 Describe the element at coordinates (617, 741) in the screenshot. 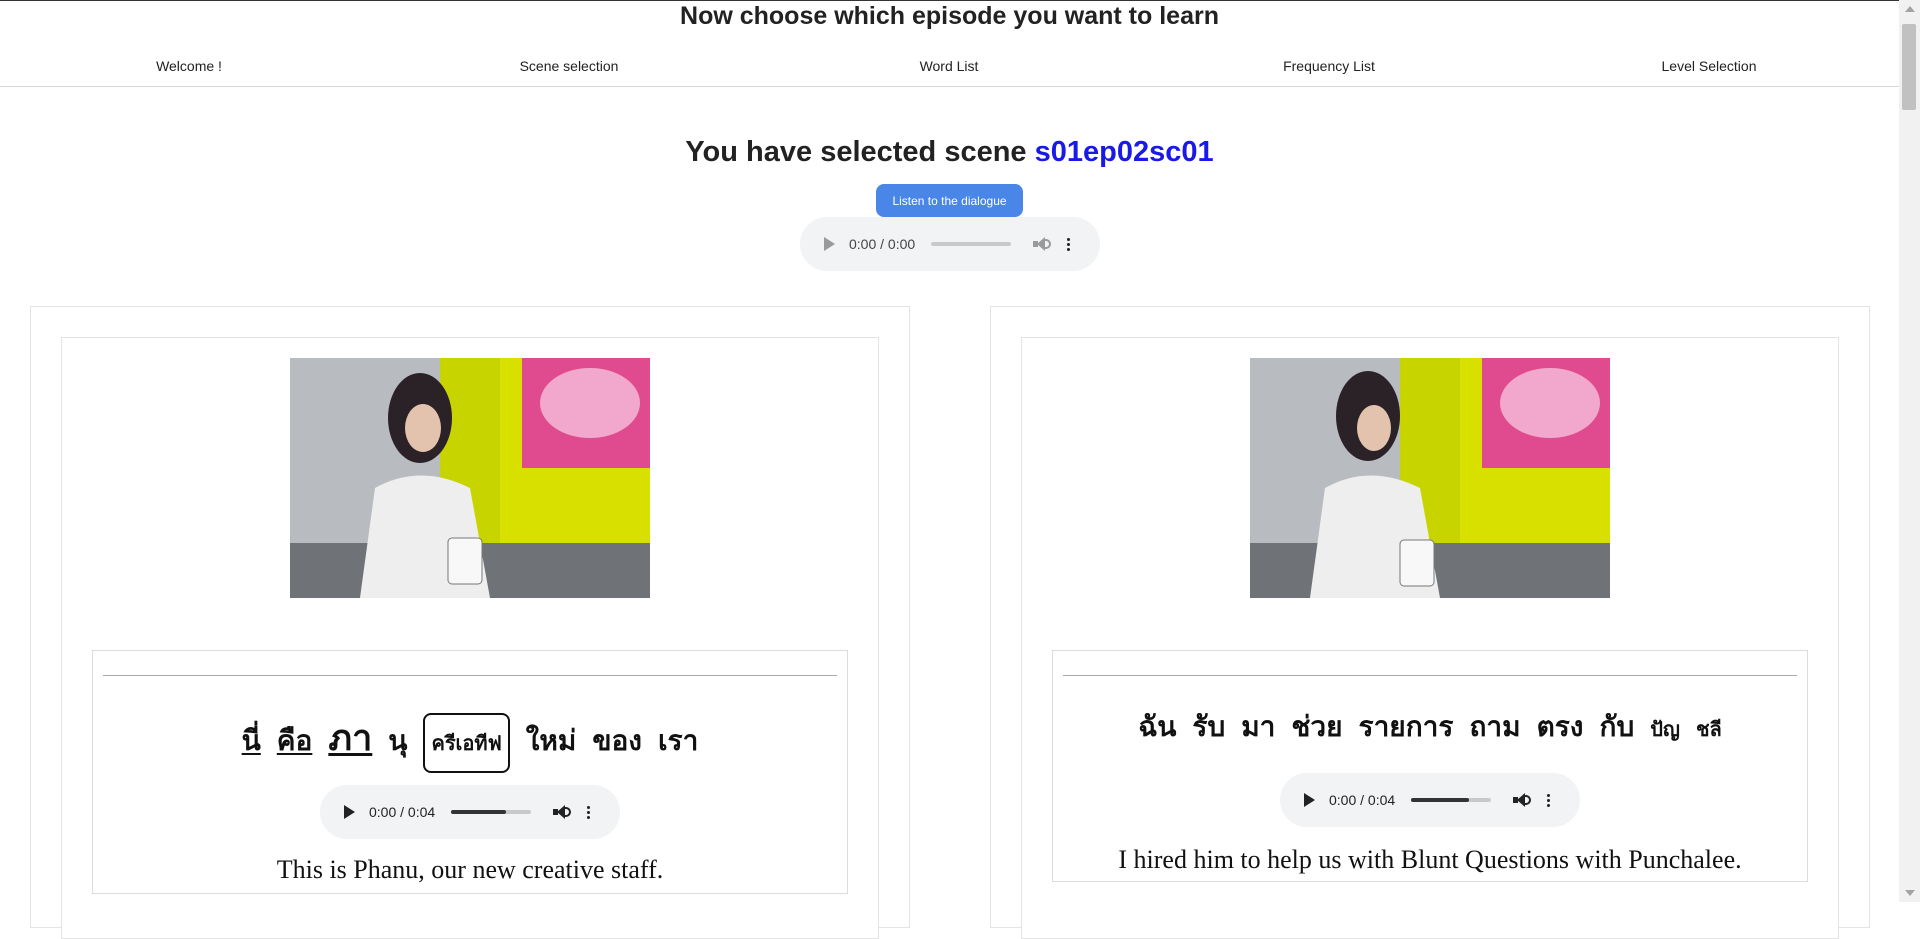

I see `thai-word: ของ` at that location.